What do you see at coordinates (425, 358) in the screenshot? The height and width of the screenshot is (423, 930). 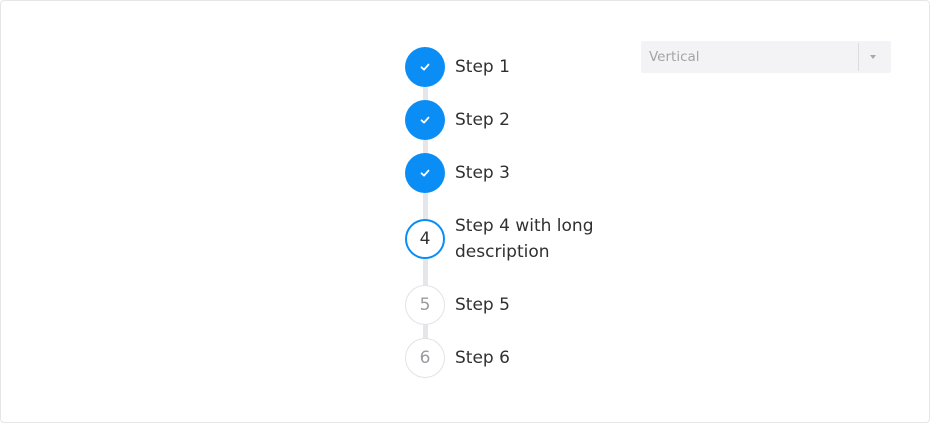 I see `step-6-indicator: 6` at bounding box center [425, 358].